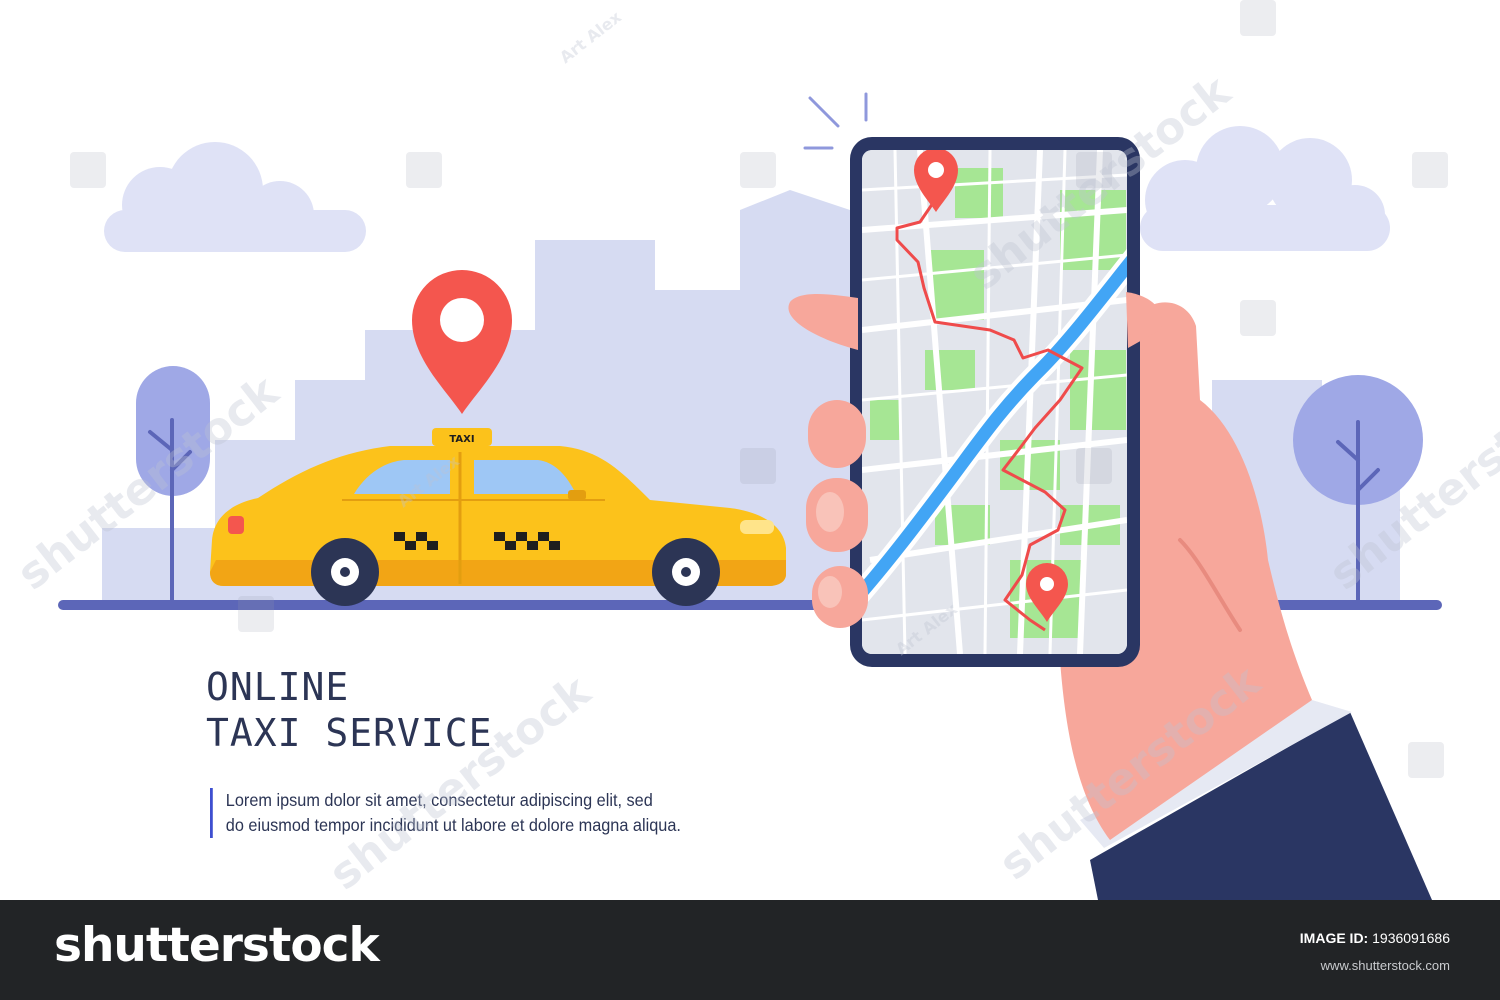 This screenshot has height=1000, width=1500. Describe the element at coordinates (349, 710) in the screenshot. I see `headline: ONLINE TAXI SERVICE` at that location.